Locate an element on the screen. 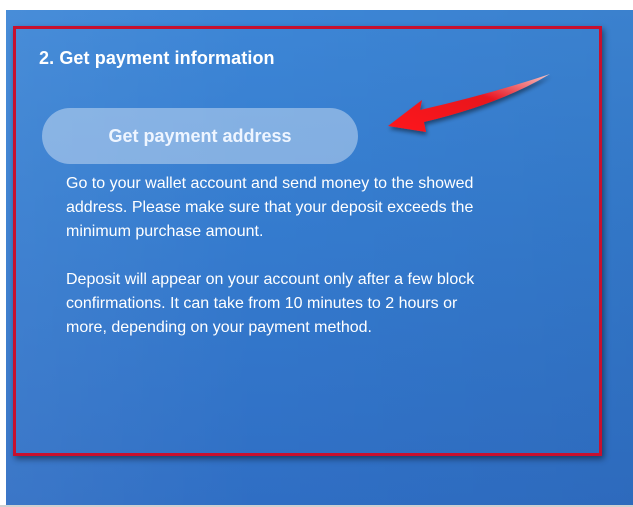 Image resolution: width=633 pixels, height=507 pixels. section-heading: 2. Get payment information is located at coordinates (157, 58).